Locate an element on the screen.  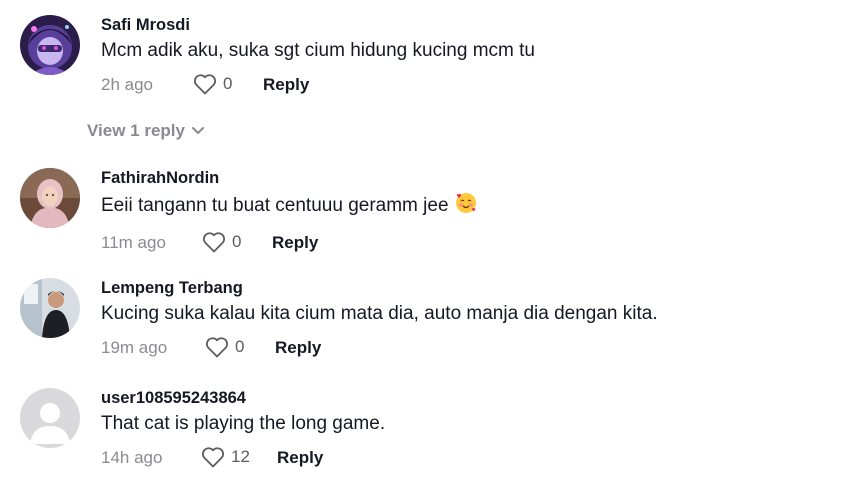
like-count: 12 is located at coordinates (240, 456).